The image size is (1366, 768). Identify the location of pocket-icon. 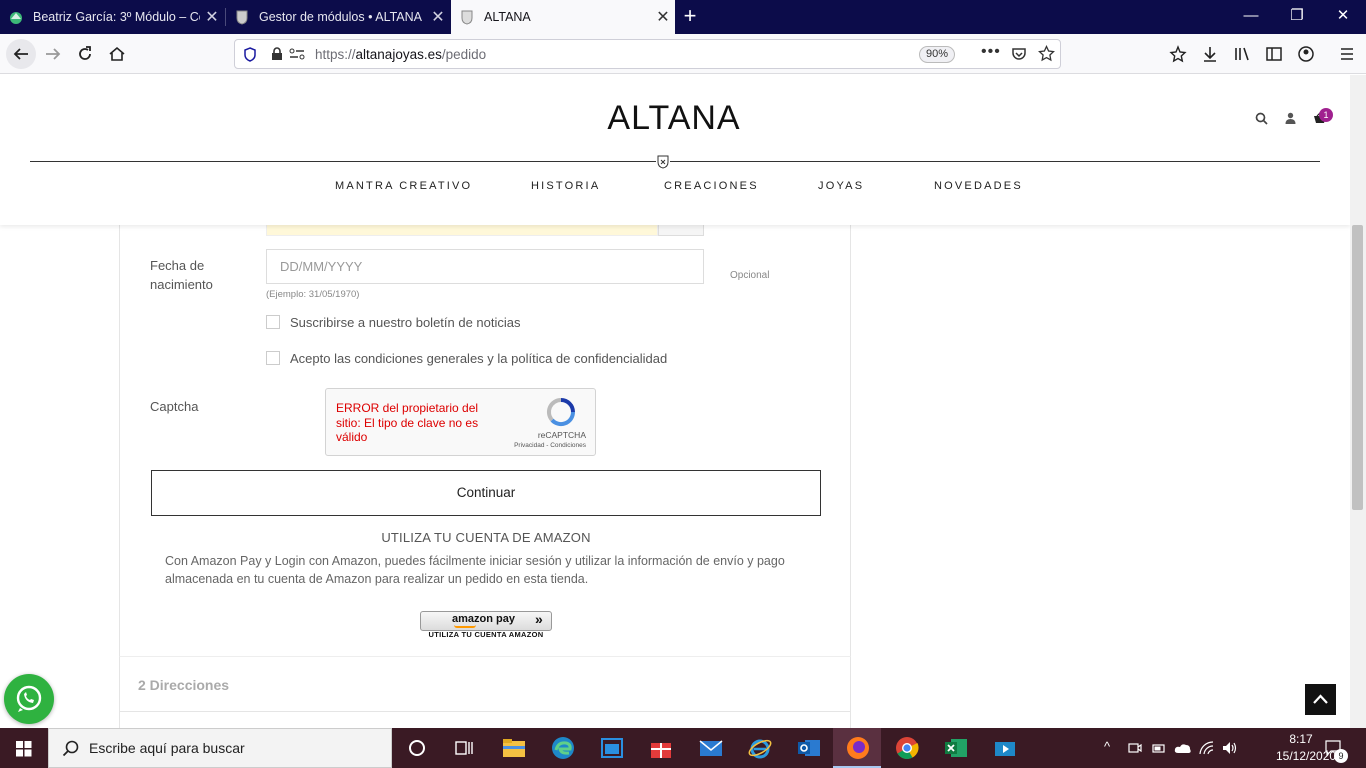
(1019, 54).